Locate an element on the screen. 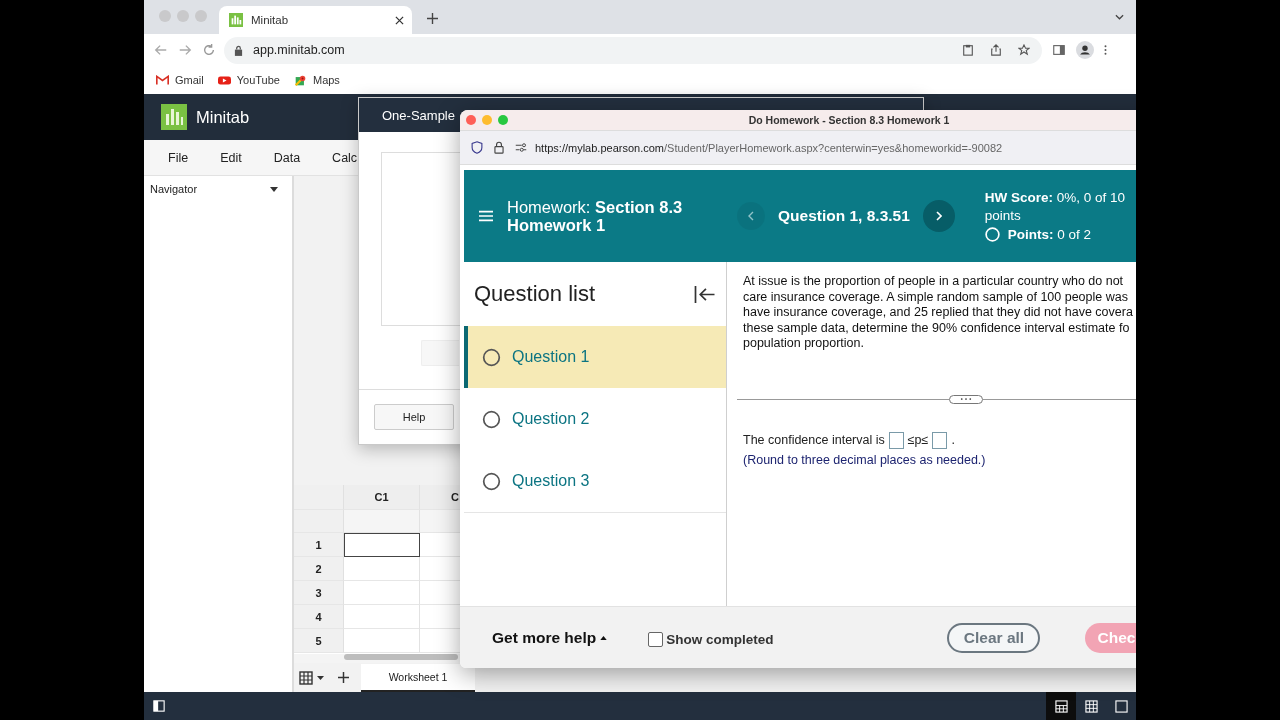 The image size is (1280, 720). worksheet-tab: Worksheet 1 is located at coordinates (418, 677).